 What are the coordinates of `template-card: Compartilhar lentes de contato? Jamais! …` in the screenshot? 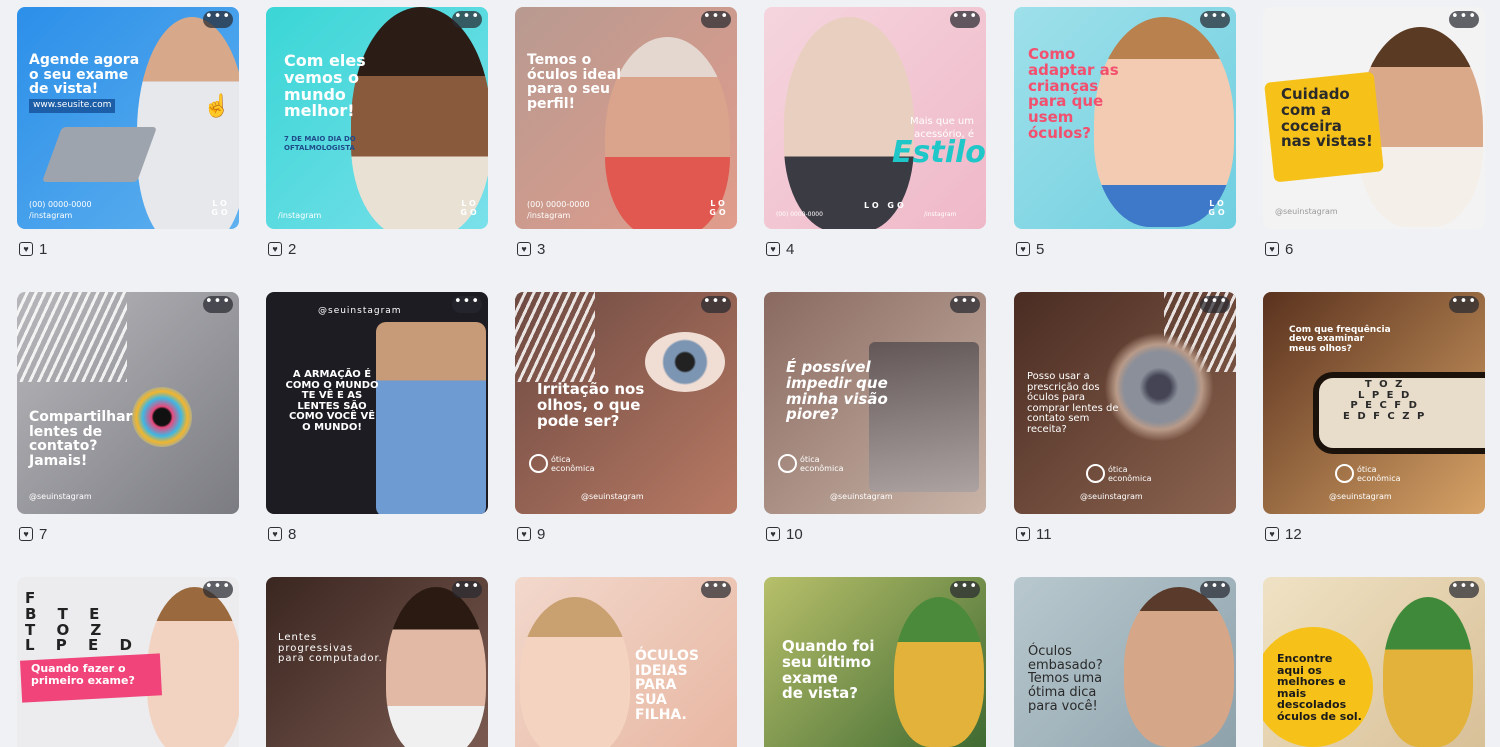 It's located at (128, 403).